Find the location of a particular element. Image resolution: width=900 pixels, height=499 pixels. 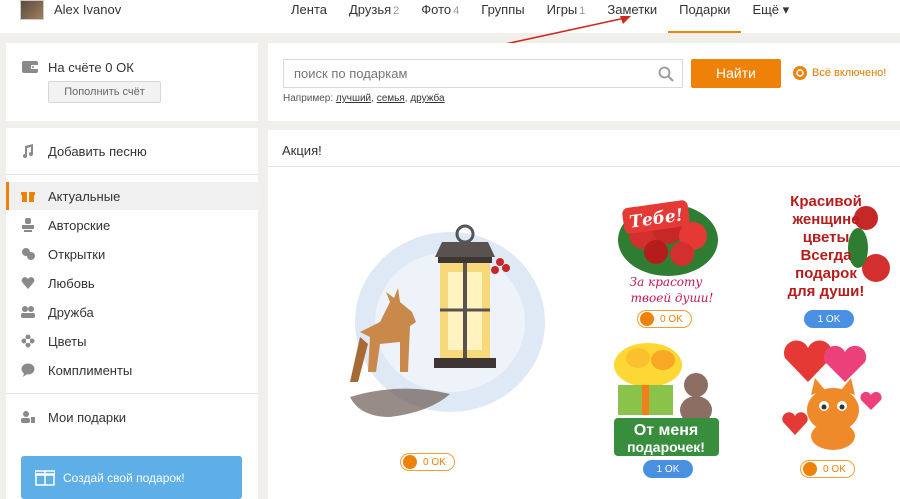

flower-icon is located at coordinates (28, 341).